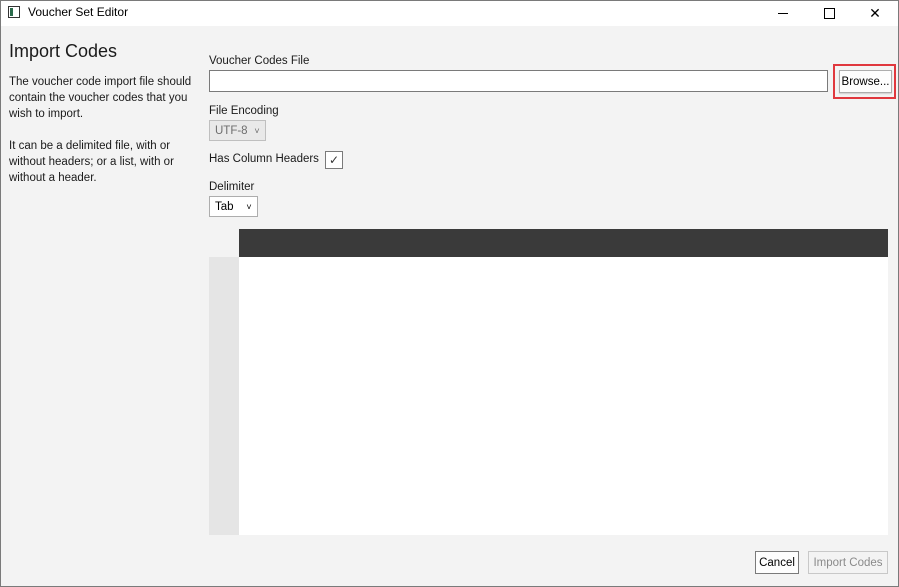 The image size is (899, 587). What do you see at coordinates (224, 243) in the screenshot?
I see `grid-corner` at bounding box center [224, 243].